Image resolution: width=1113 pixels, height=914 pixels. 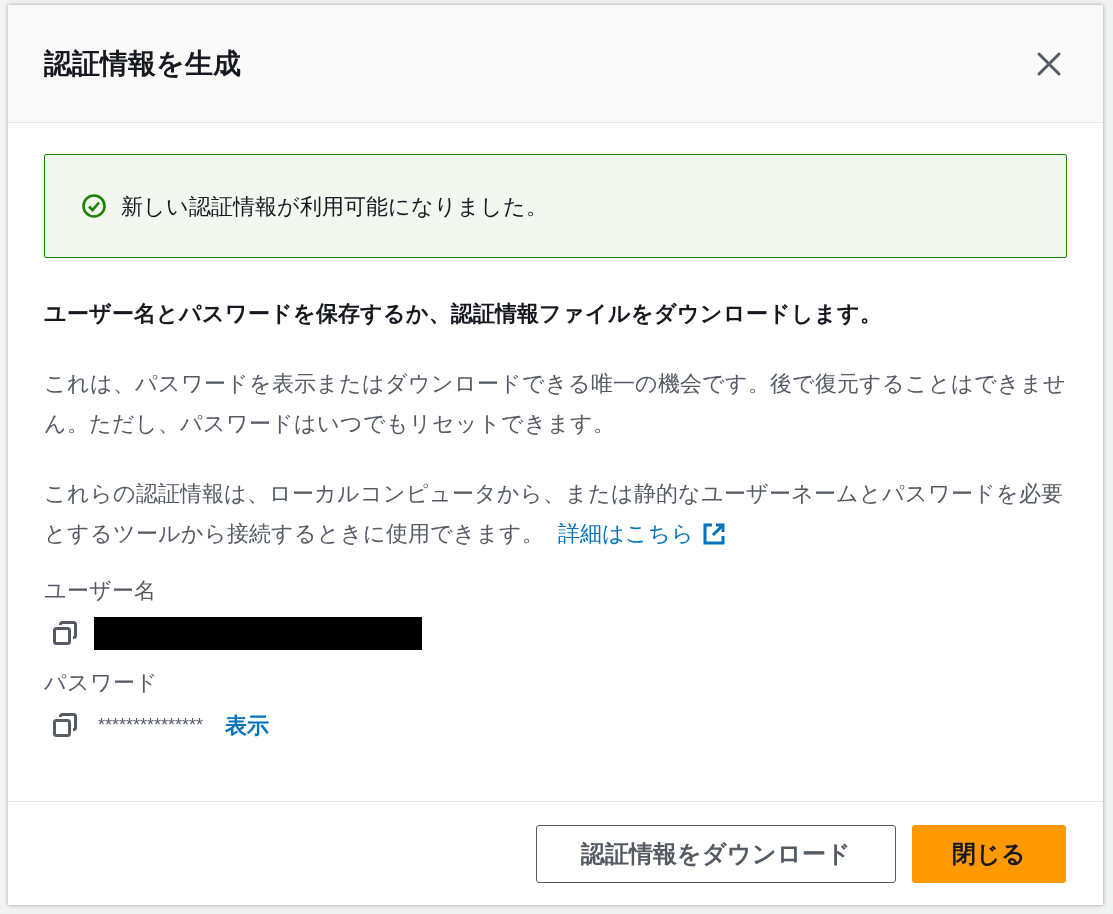 What do you see at coordinates (555, 404) in the screenshot?
I see `description-text: これは、パスワードを表示またはダウンロードできる唯一の機会です。後で復元することはできません。ただし、パスワードはいつでもリセットできます。` at bounding box center [555, 404].